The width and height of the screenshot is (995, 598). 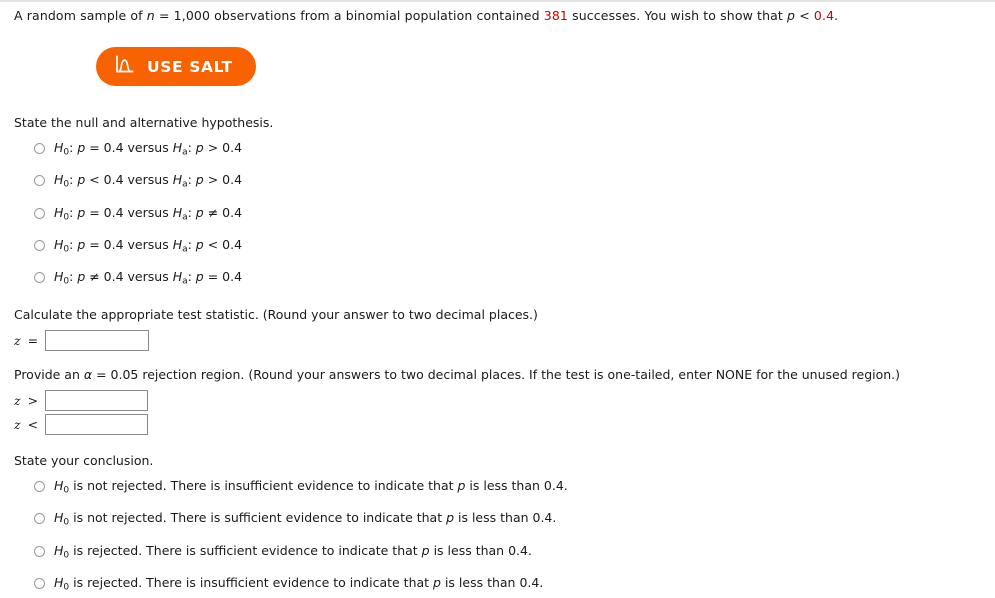 I want to click on hypothesis-option-3: H0: p = 0.4 versus Ha: p ≠ 0.4, so click(x=138, y=214).